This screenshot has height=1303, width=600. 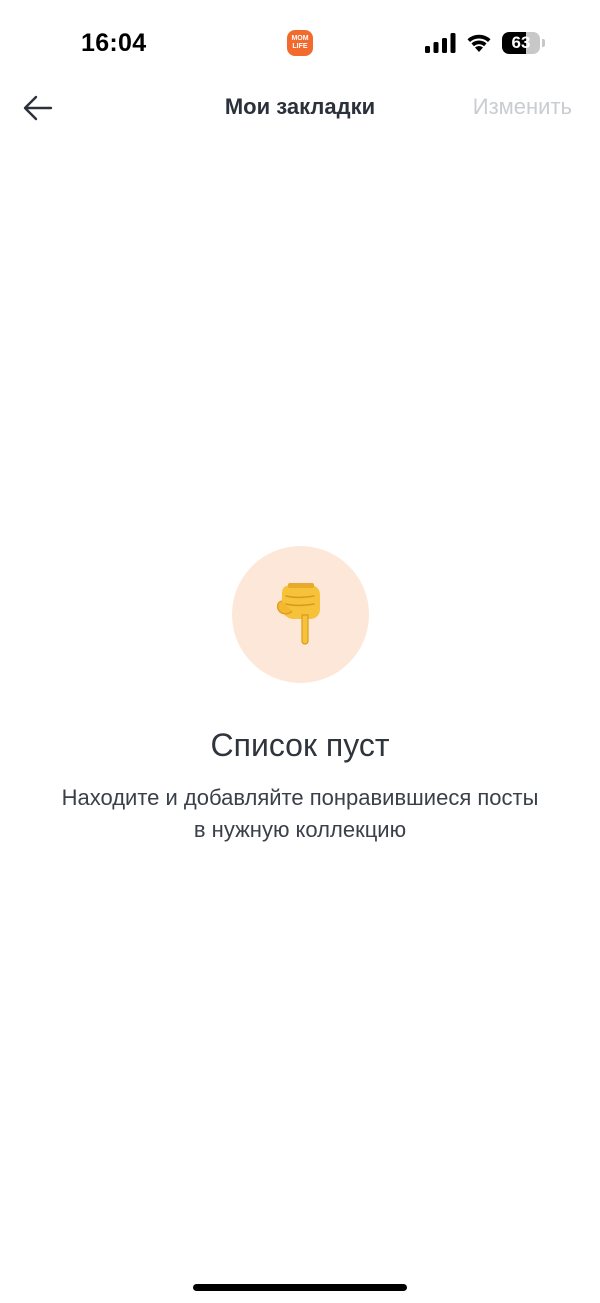 I want to click on battery-level-text: 63, so click(x=521, y=42).